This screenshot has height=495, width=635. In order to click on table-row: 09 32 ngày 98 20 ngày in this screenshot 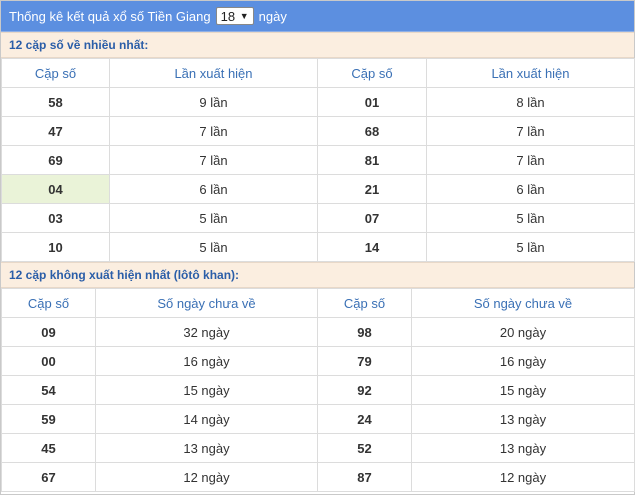, I will do `click(318, 332)`.